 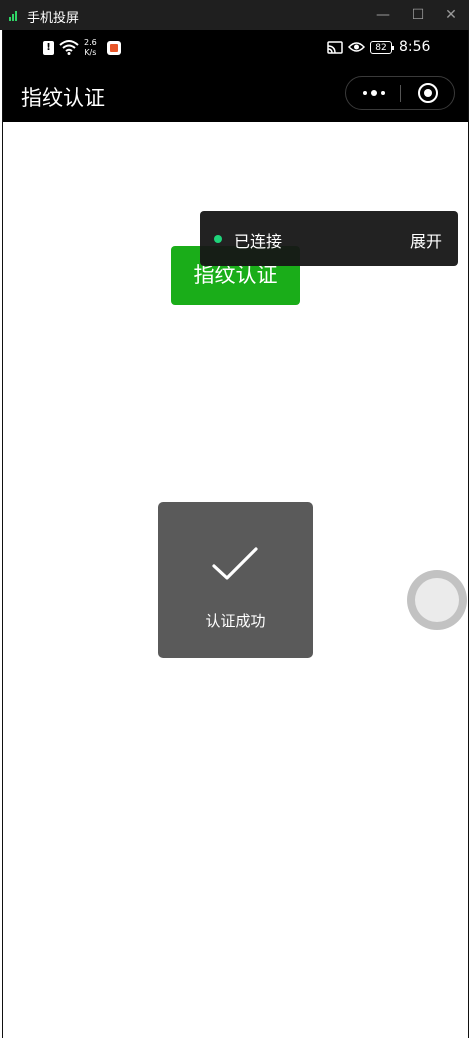 What do you see at coordinates (114, 48) in the screenshot?
I see `app-notification-icon` at bounding box center [114, 48].